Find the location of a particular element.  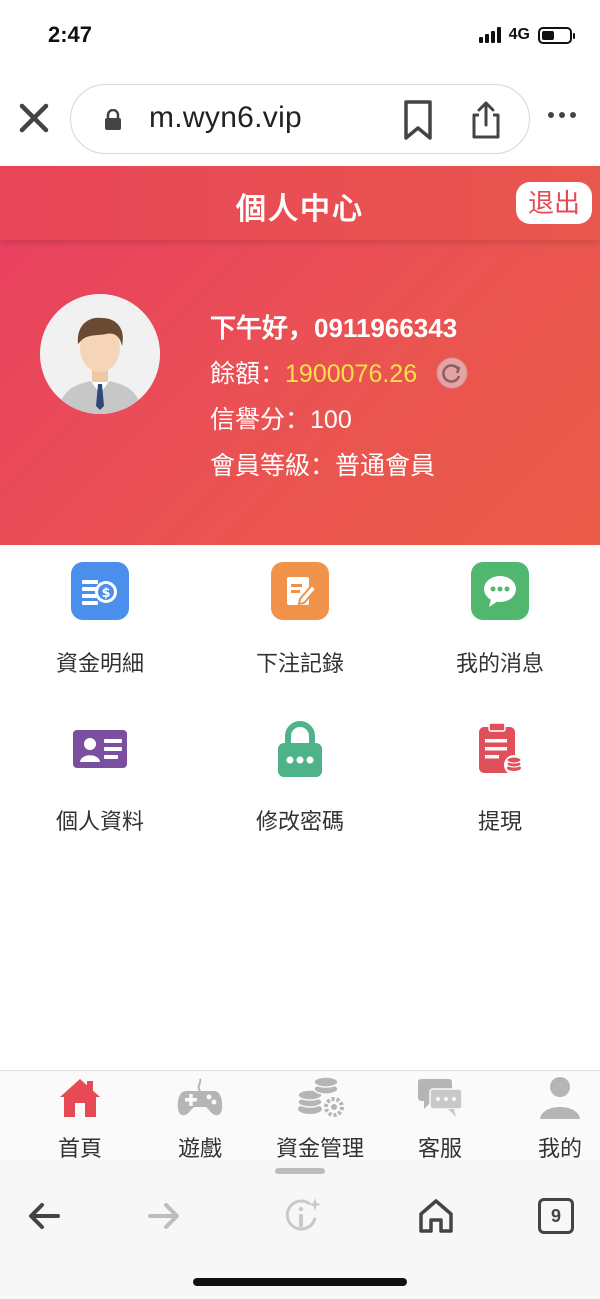

tab-home: 首頁 is located at coordinates (80, 1116).